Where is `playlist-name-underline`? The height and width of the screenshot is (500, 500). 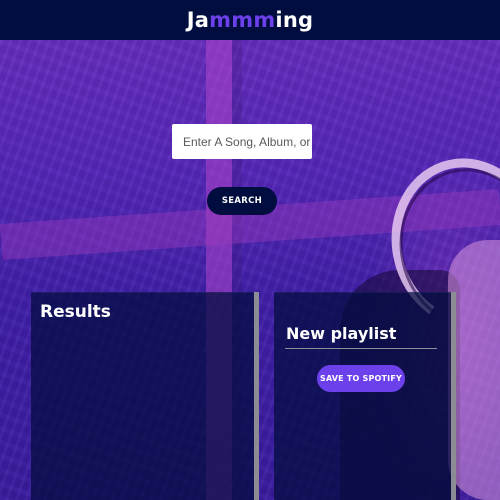 playlist-name-underline is located at coordinates (361, 348).